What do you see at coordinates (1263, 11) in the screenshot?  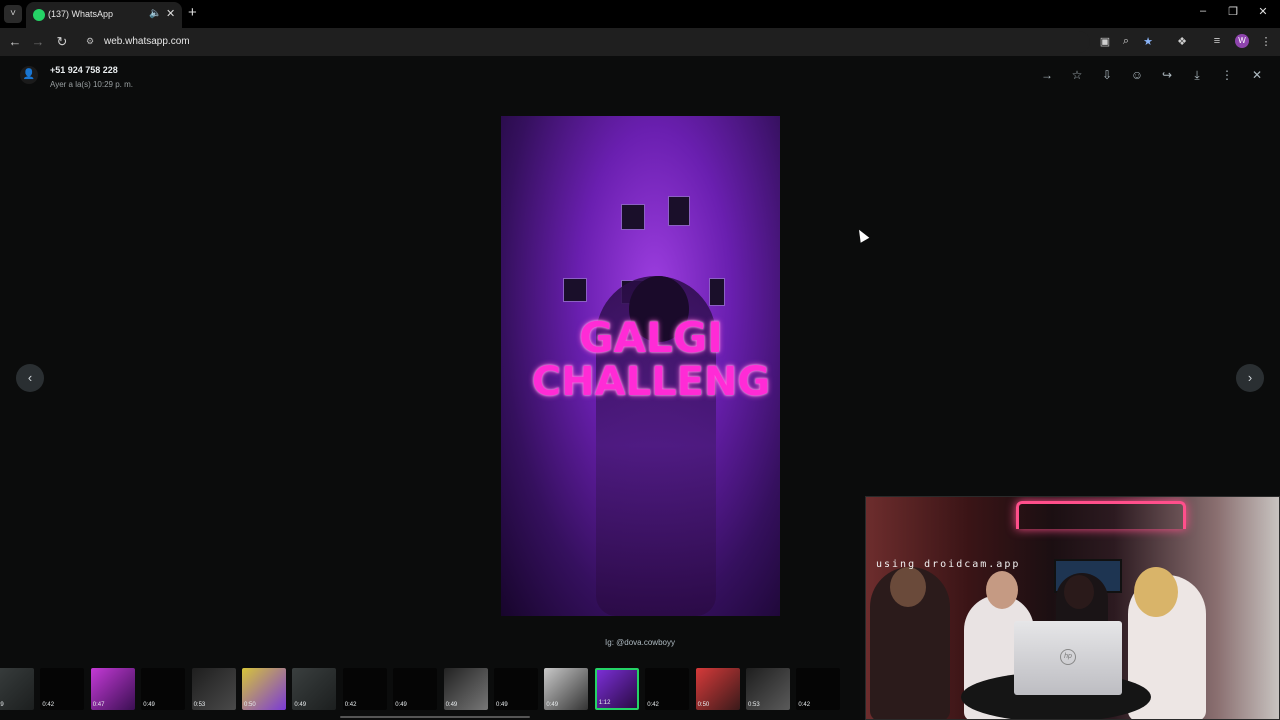 I see `window-close-button: ✕` at bounding box center [1263, 11].